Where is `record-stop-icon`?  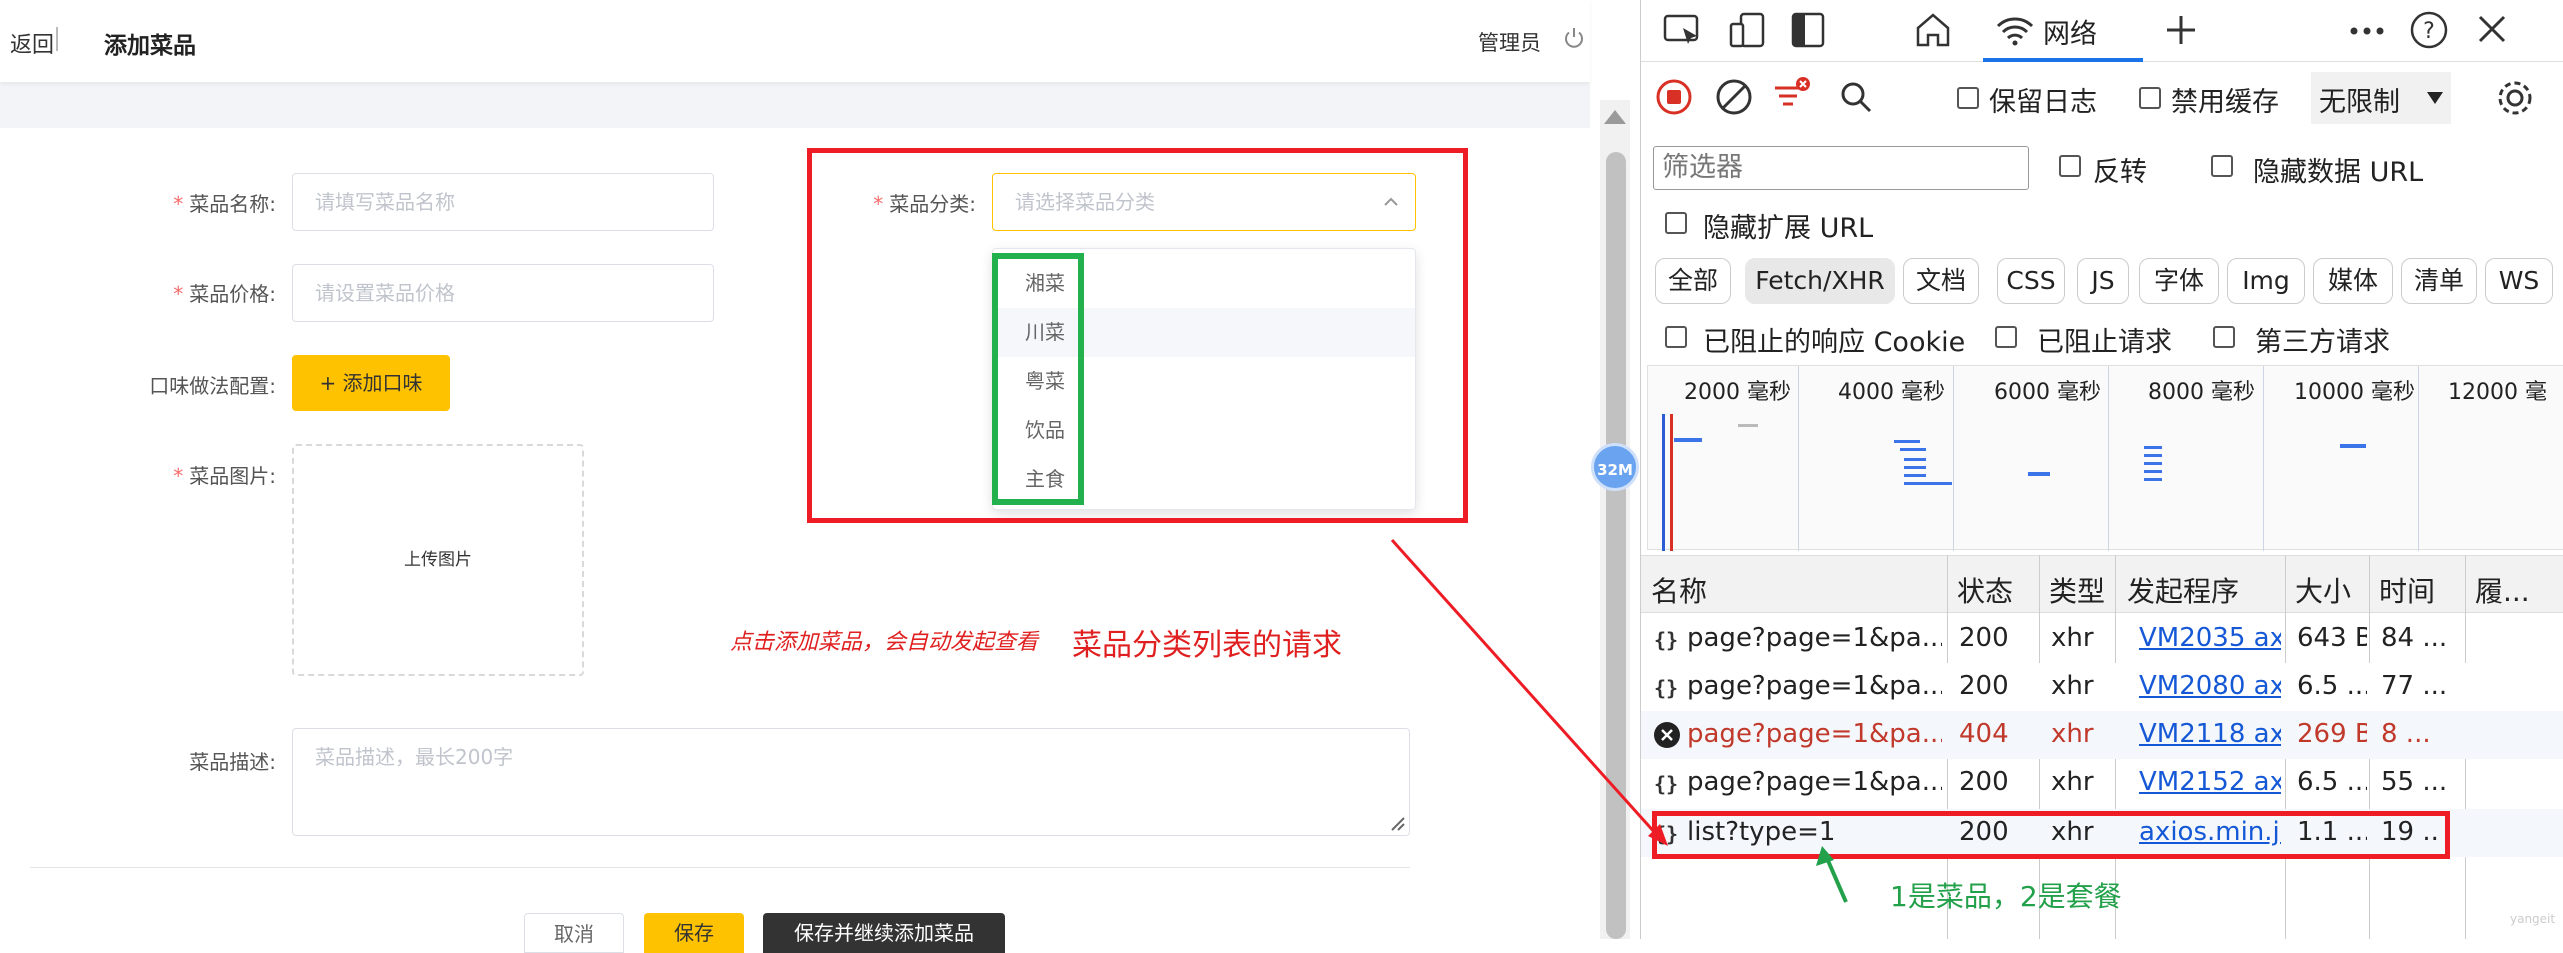 record-stop-icon is located at coordinates (1674, 97).